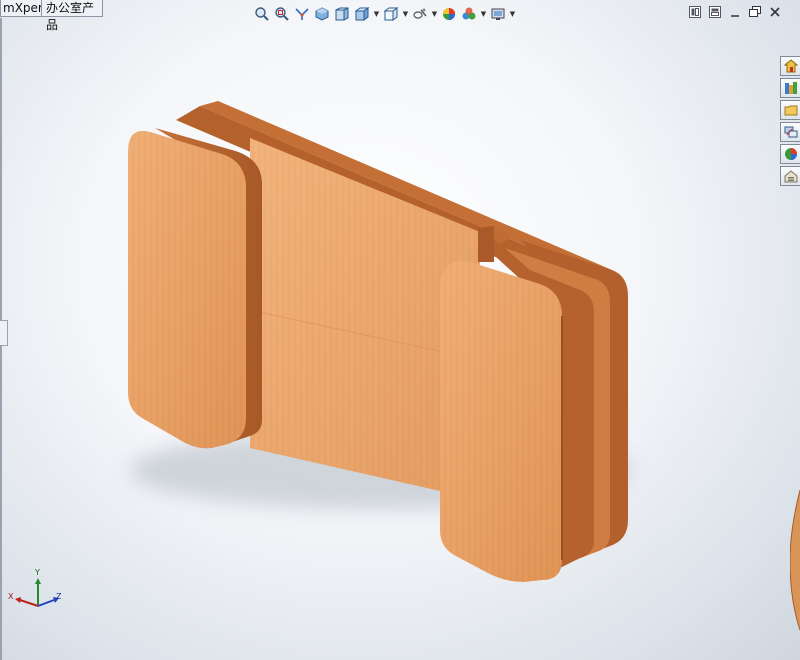 Image resolution: width=800 pixels, height=660 pixels. I want to click on minimize-icon, so click(735, 12).